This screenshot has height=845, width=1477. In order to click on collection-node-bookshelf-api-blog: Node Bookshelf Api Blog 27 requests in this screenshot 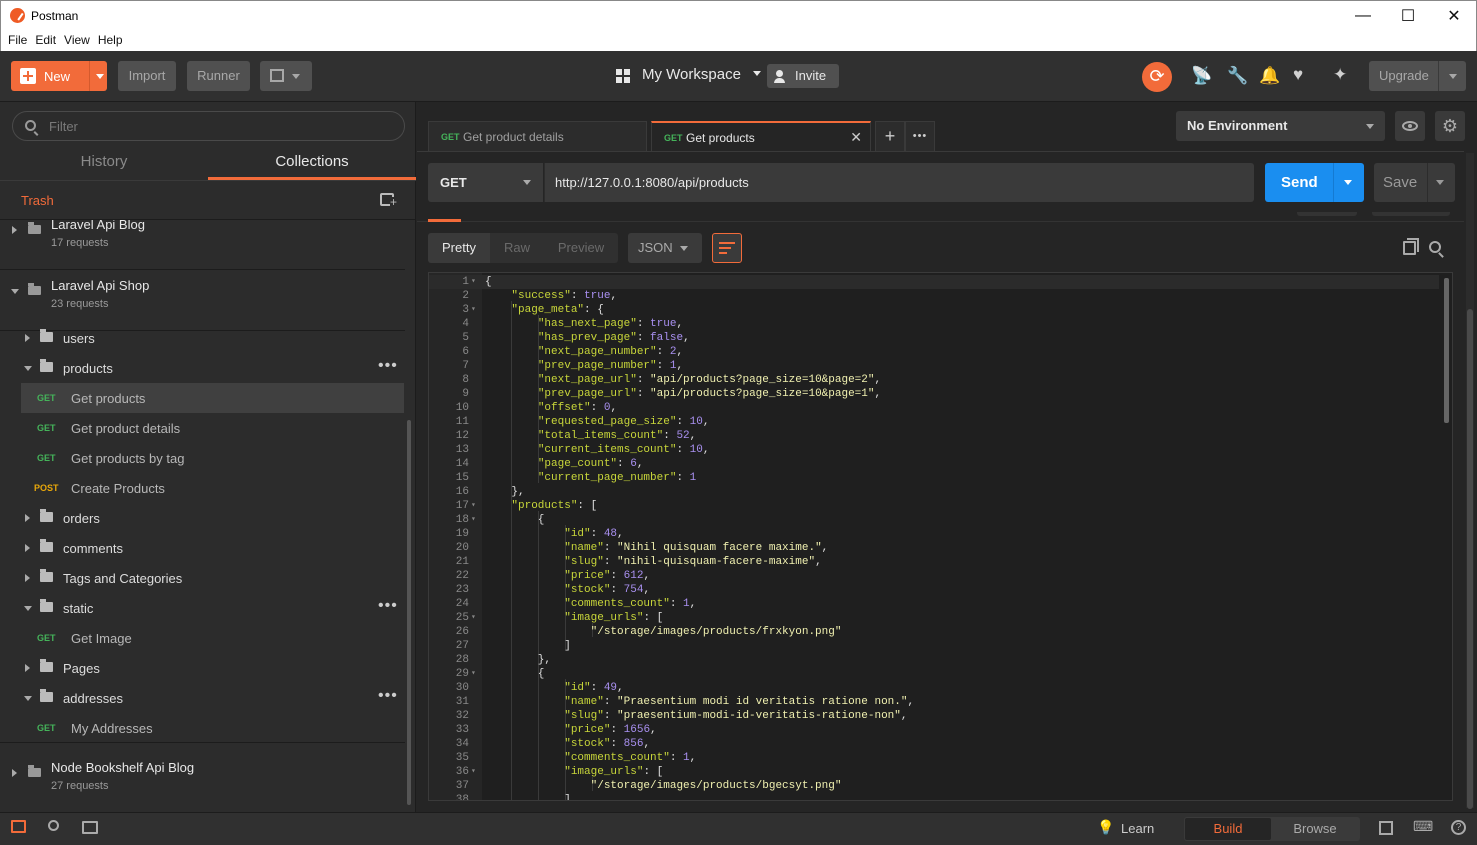, I will do `click(202, 780)`.